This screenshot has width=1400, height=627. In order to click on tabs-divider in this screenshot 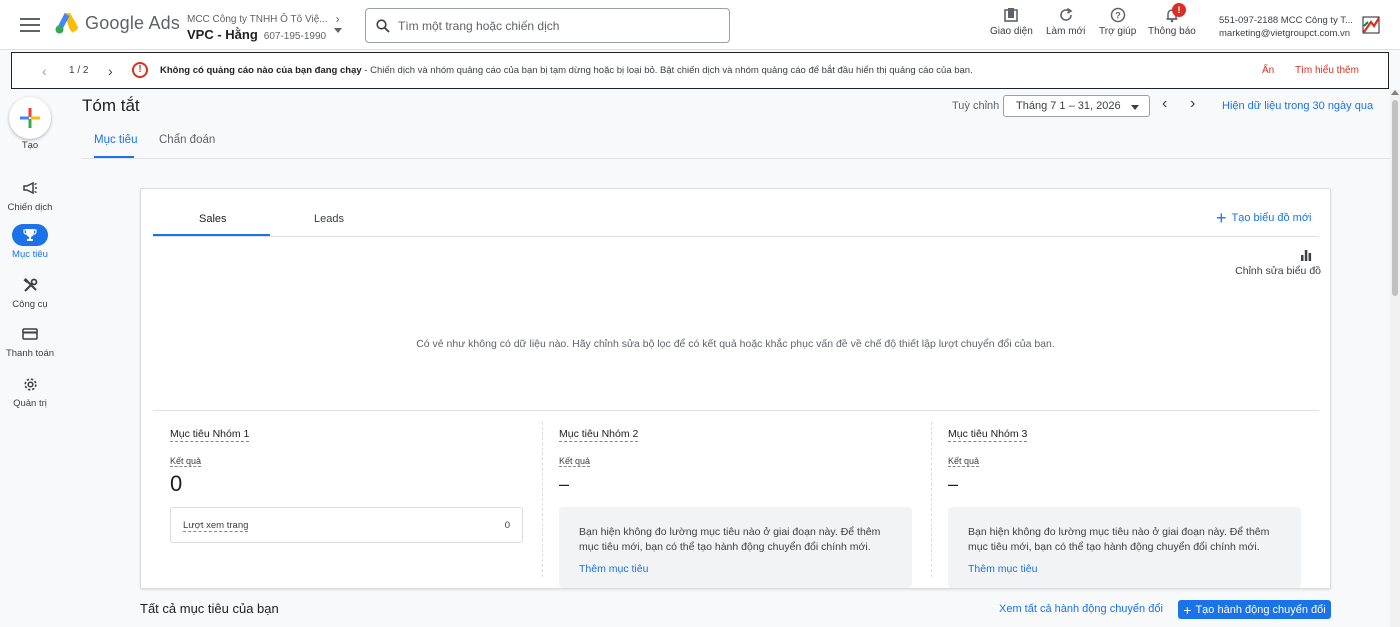, I will do `click(736, 158)`.